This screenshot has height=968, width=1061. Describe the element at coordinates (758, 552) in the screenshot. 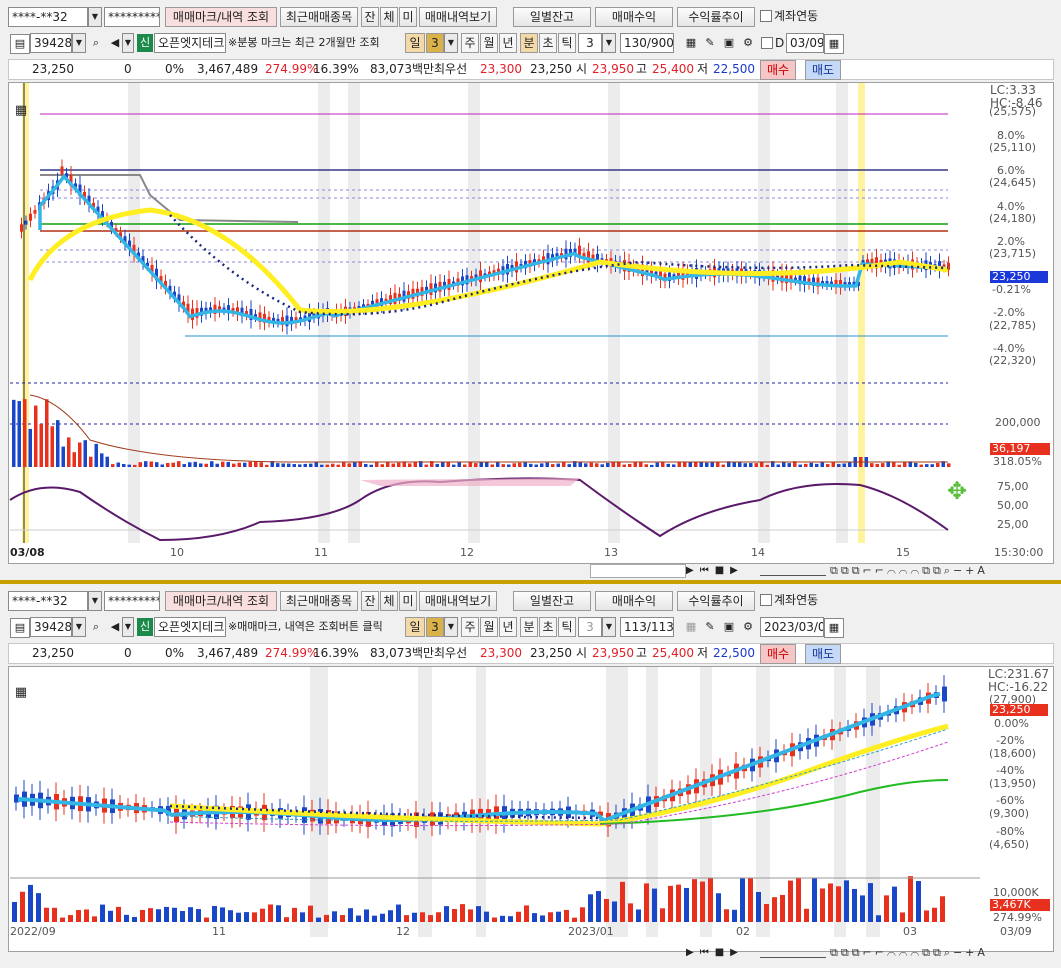

I see `x-label: 14` at that location.